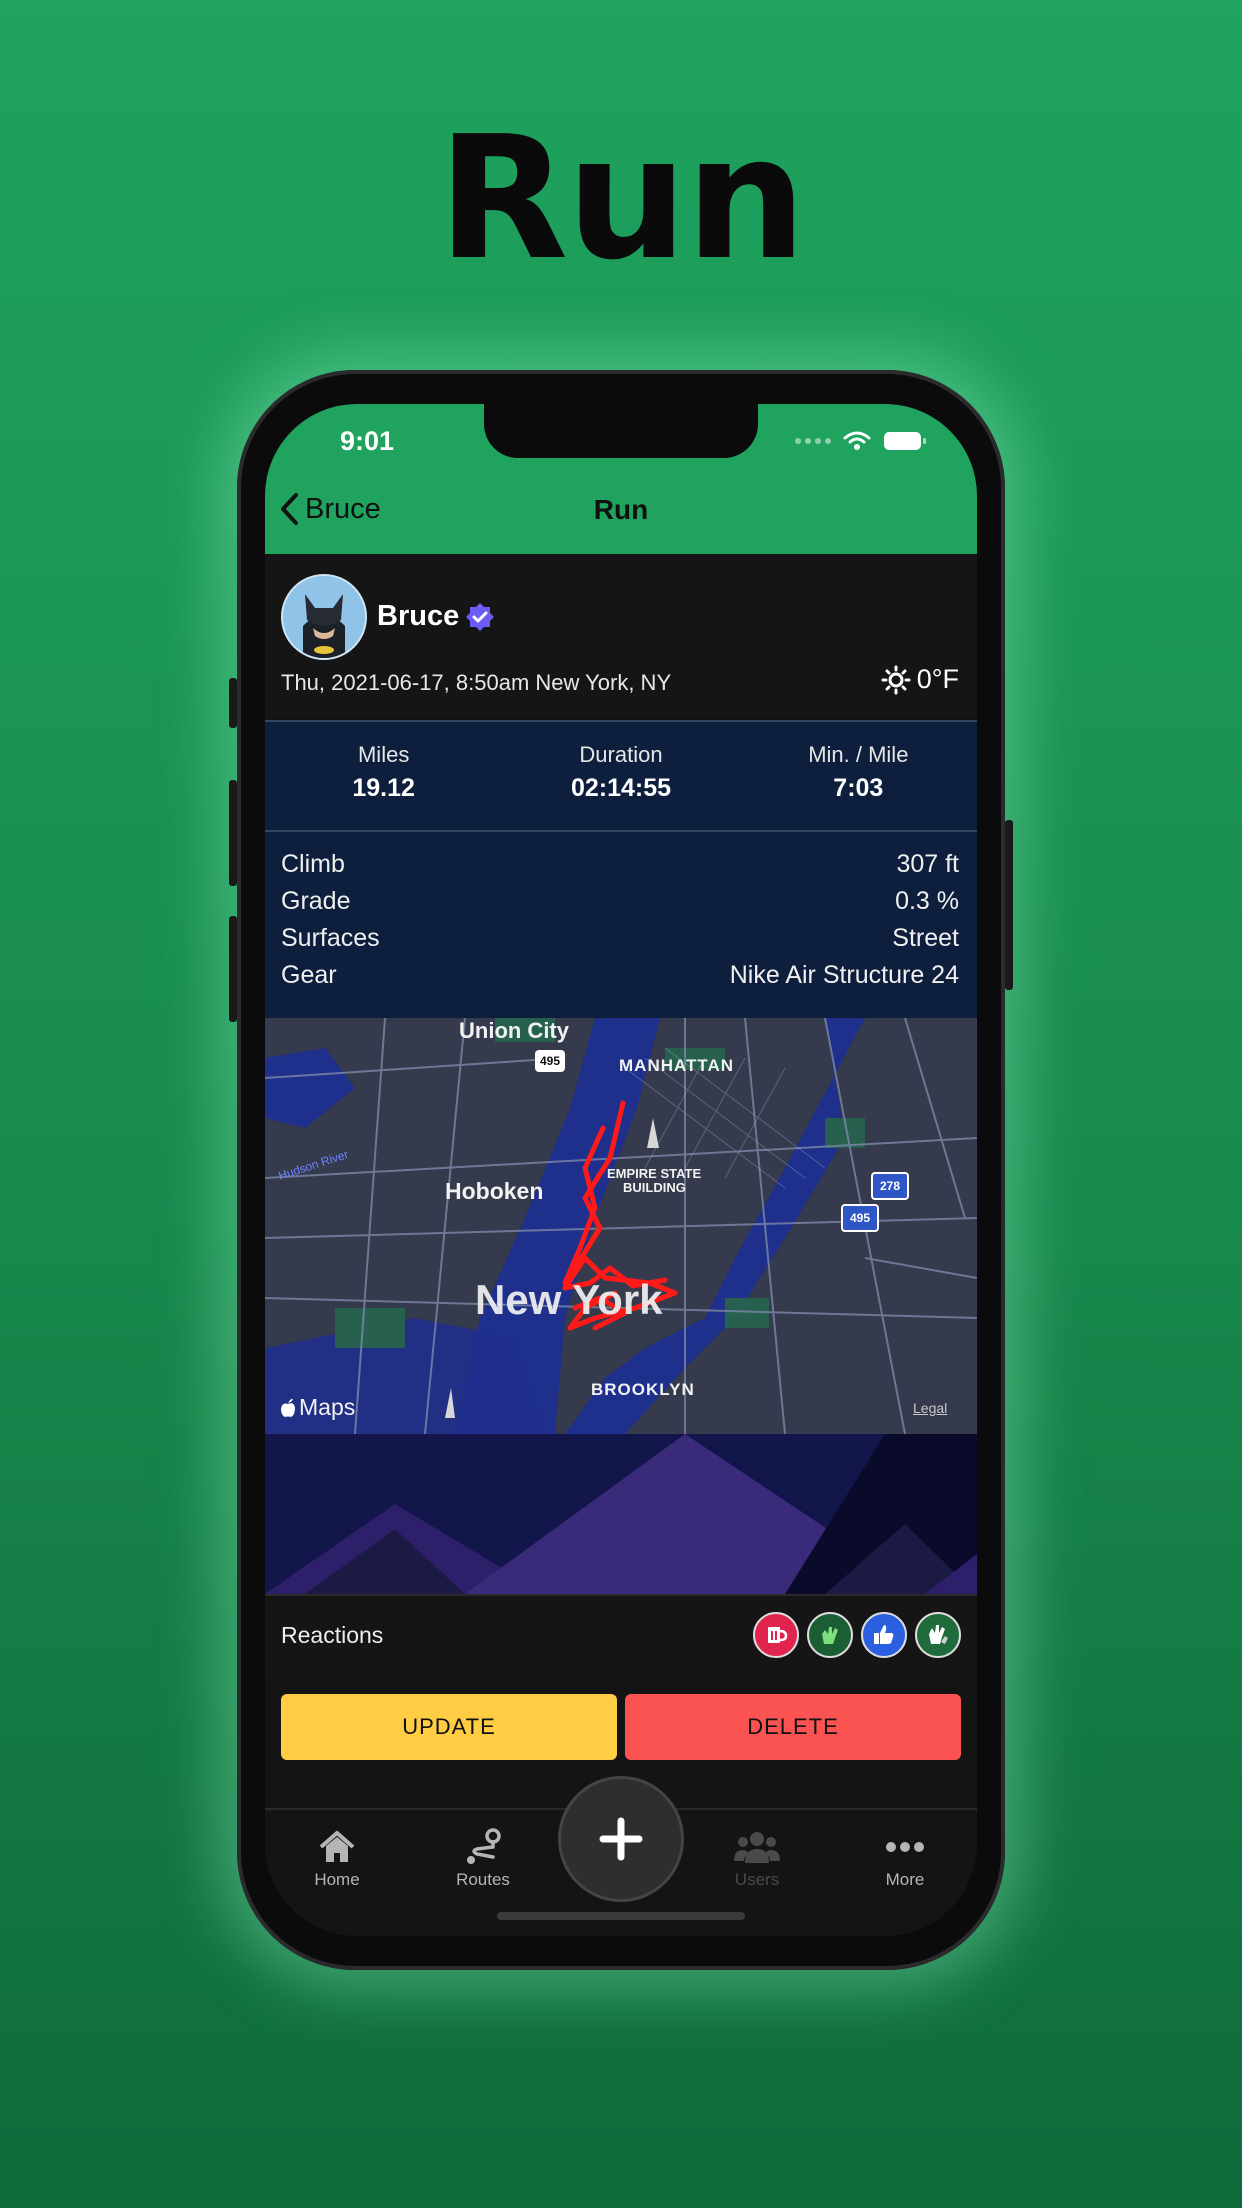 The width and height of the screenshot is (1242, 2208). Describe the element at coordinates (1009, 905) in the screenshot. I see `power-button` at that location.